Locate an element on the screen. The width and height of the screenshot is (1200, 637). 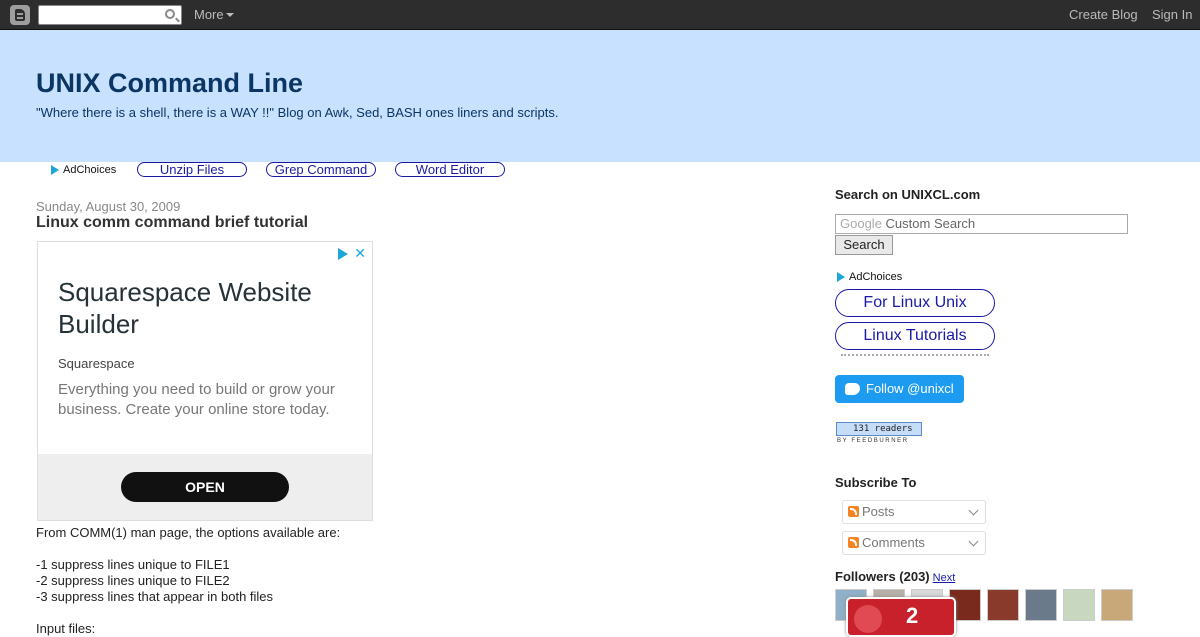
ad-link-unzip-files: Unzip Files is located at coordinates (192, 169).